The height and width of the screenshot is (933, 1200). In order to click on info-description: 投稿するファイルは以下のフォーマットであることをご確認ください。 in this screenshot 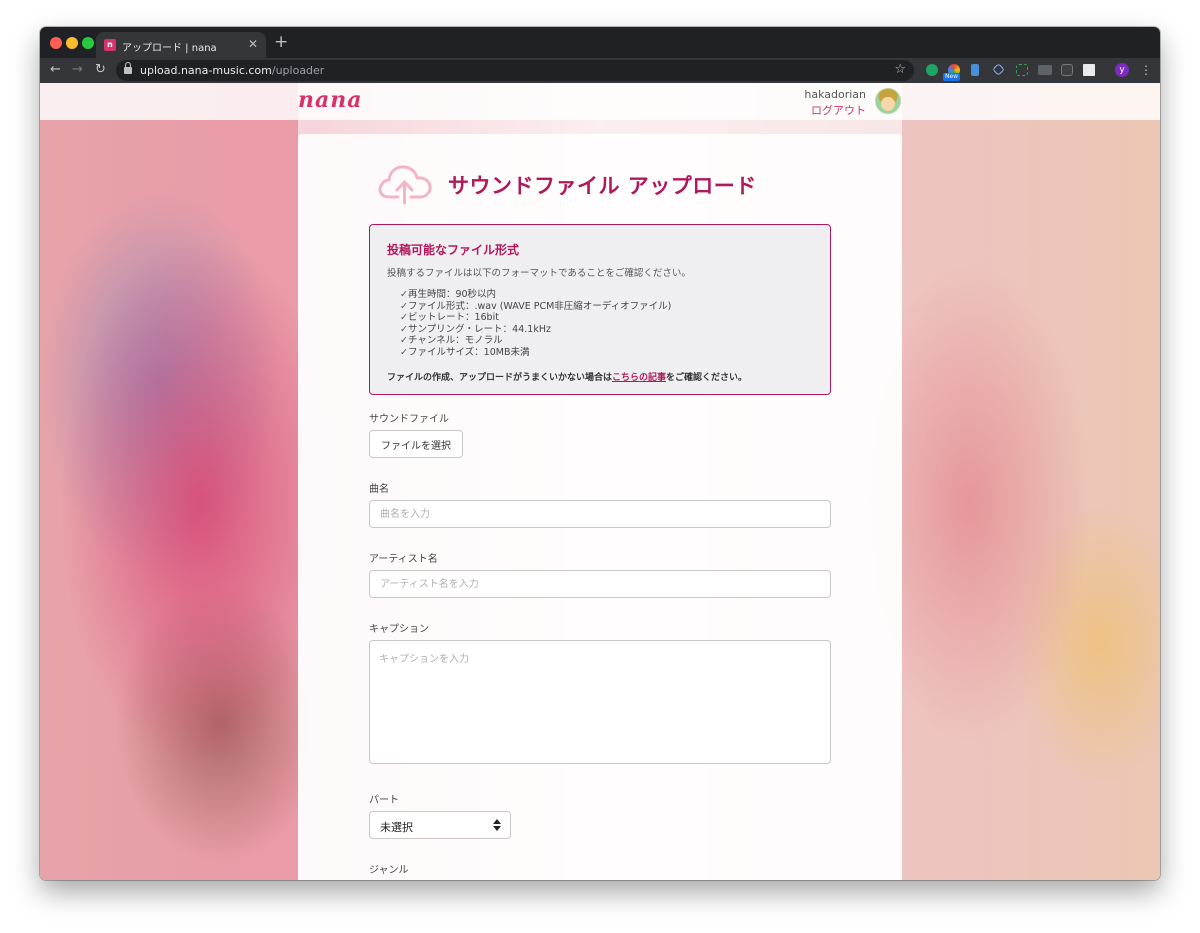, I will do `click(539, 273)`.